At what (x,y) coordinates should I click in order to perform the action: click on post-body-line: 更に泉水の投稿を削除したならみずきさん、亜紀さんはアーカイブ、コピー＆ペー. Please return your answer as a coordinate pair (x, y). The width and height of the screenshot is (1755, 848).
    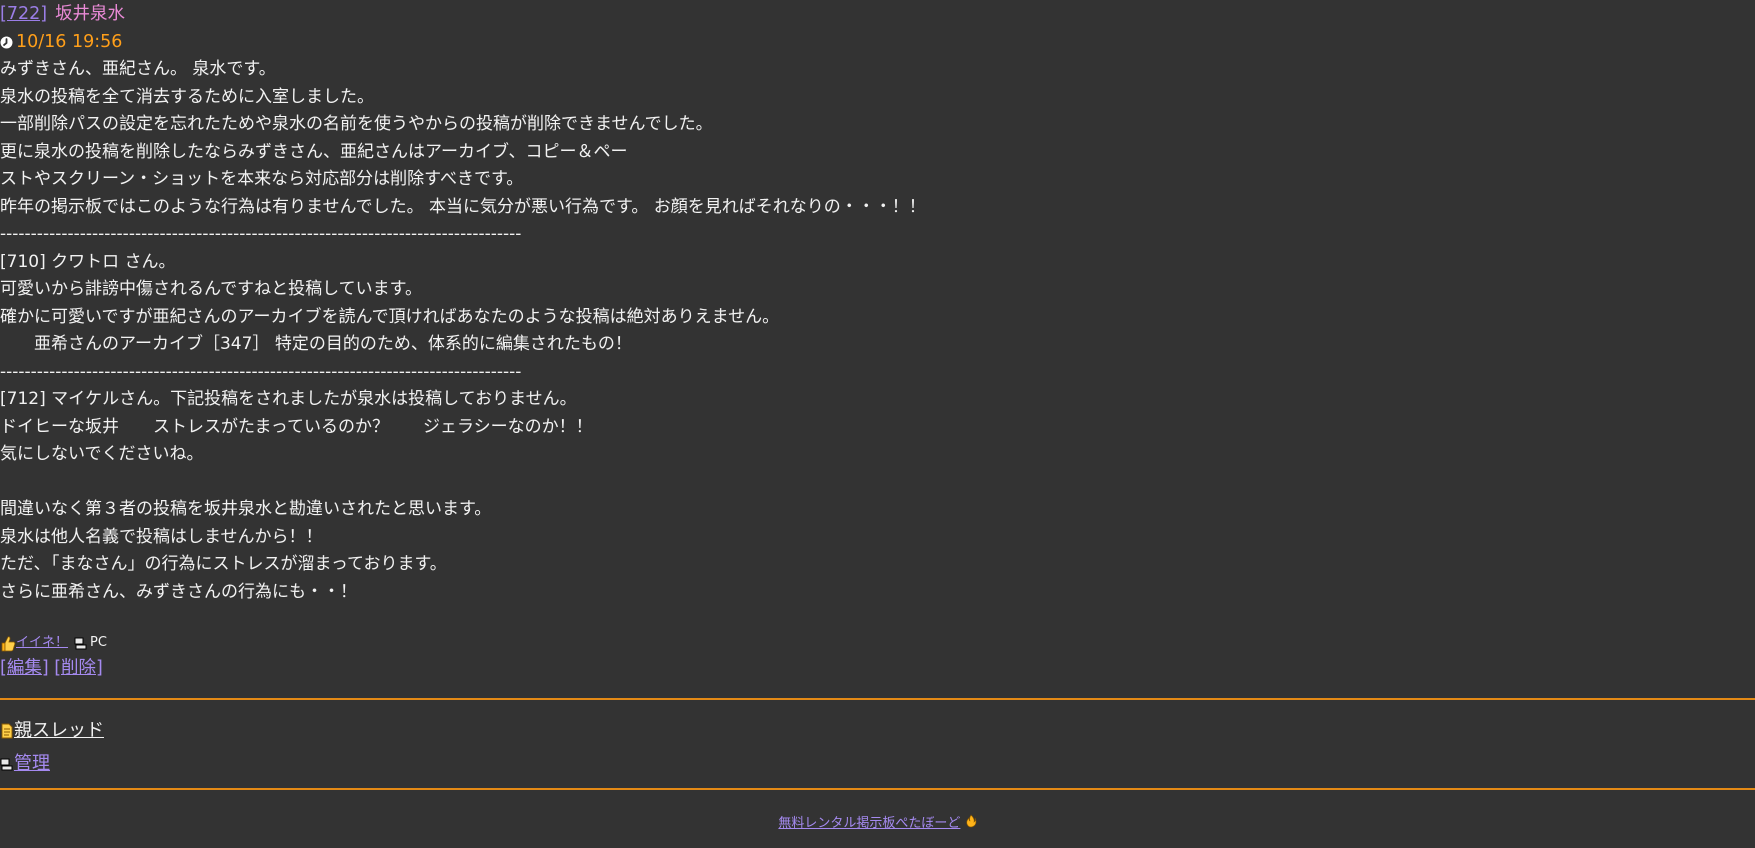
    Looking at the image, I should click on (314, 151).